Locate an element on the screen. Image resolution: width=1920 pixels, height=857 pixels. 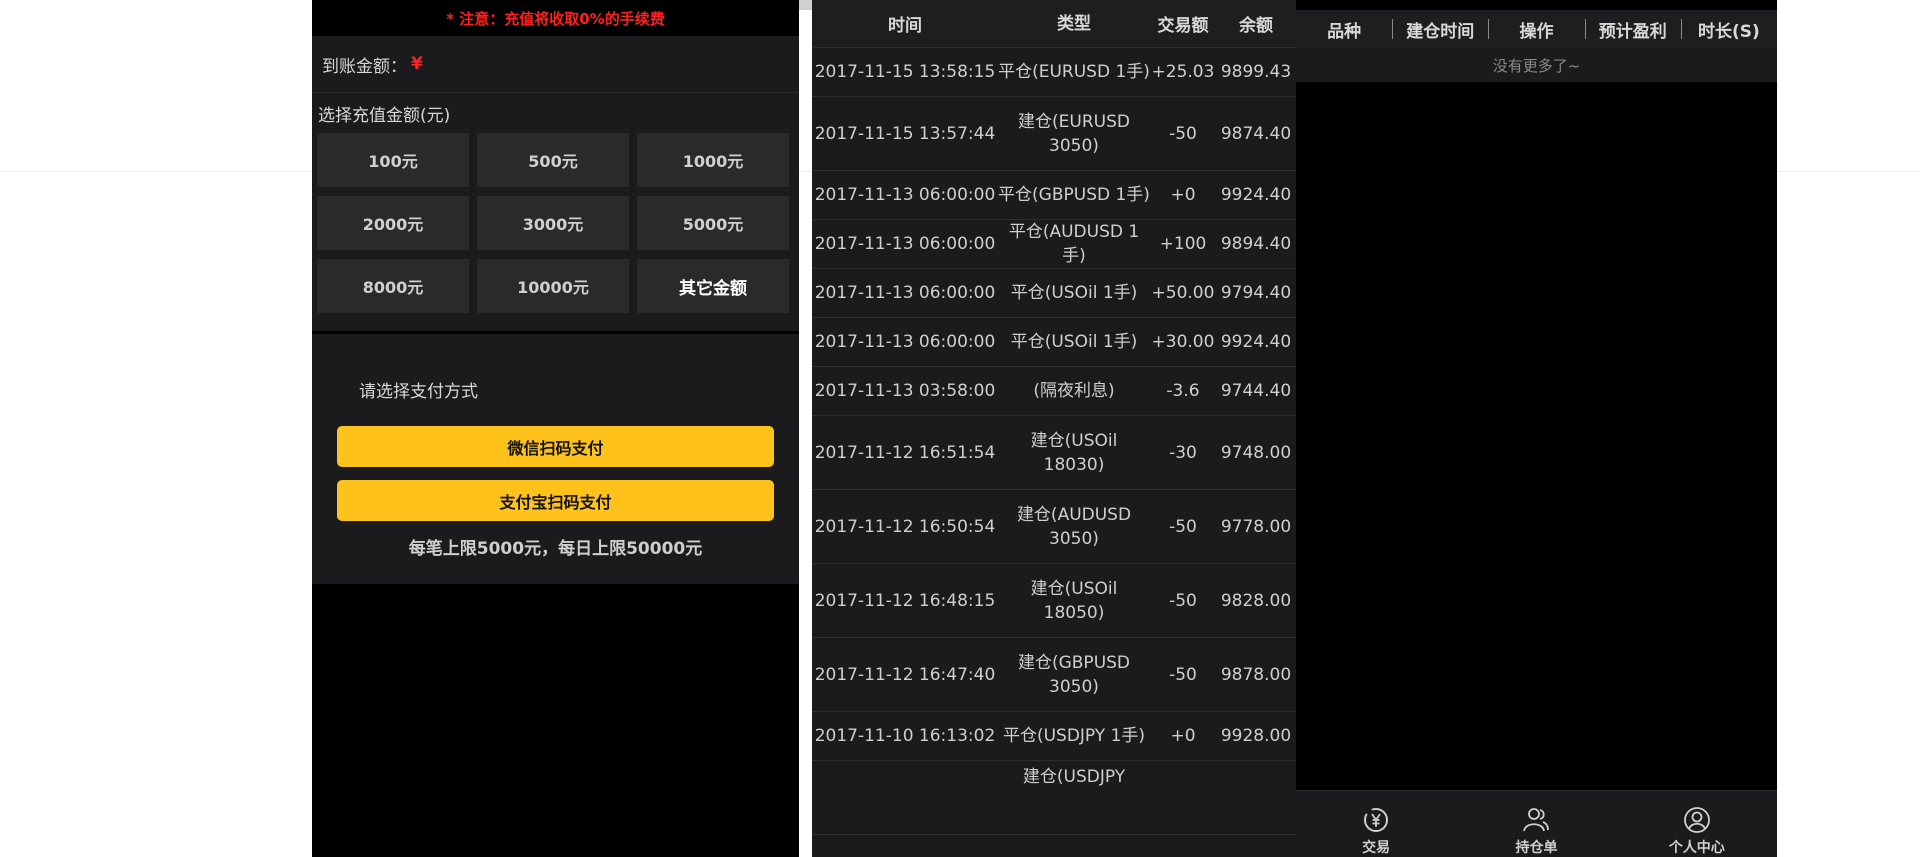
record-amount: +30.00 is located at coordinates (1183, 342).